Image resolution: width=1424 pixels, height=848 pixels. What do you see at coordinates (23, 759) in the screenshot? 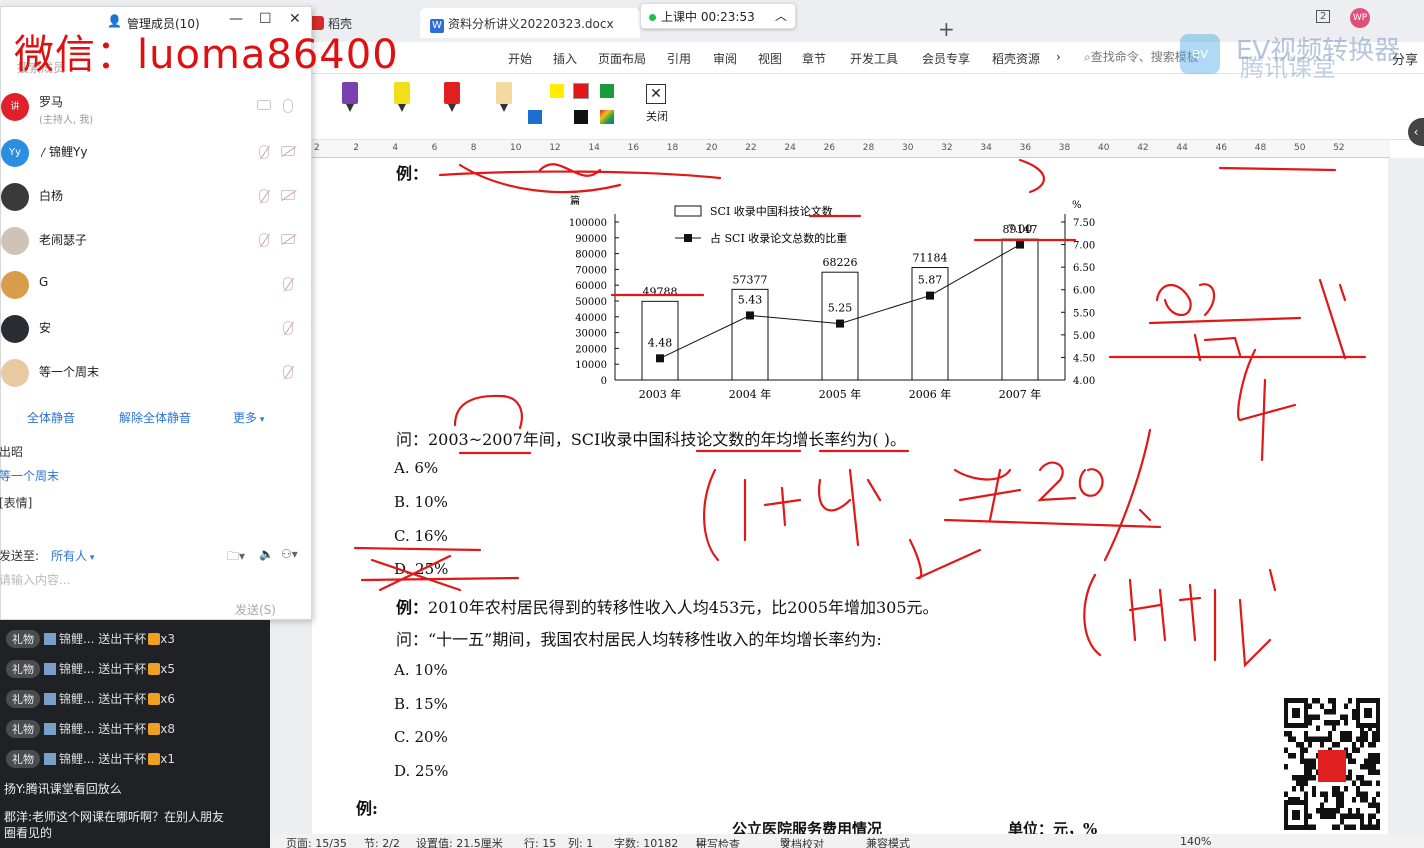
I see `gift-badge: 礼物` at bounding box center [23, 759].